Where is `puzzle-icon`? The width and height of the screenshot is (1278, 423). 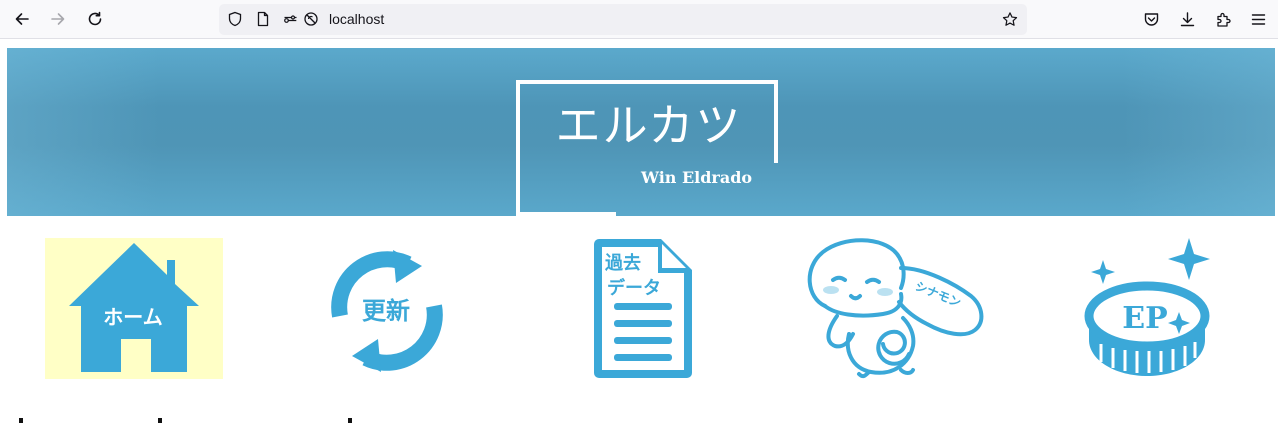
puzzle-icon is located at coordinates (1223, 19).